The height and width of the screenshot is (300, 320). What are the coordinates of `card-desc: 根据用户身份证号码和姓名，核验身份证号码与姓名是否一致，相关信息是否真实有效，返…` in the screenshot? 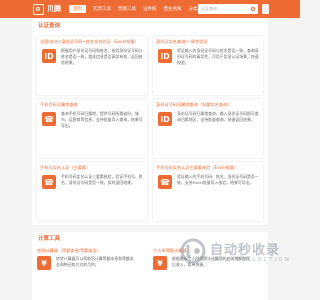 It's located at (102, 56).